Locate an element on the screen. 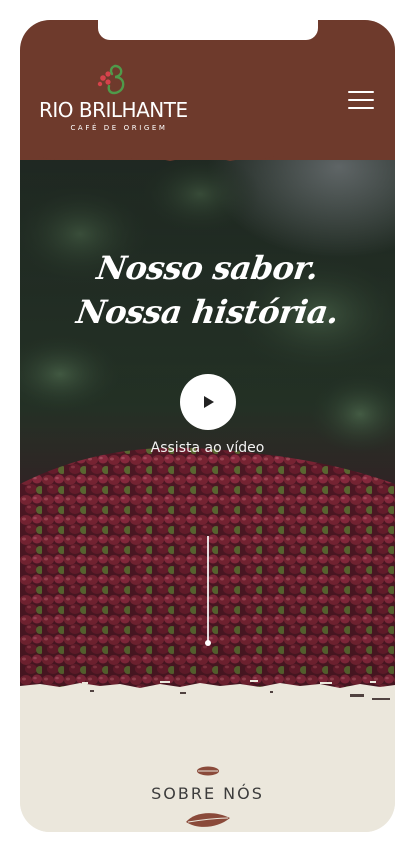 Image resolution: width=415 pixels, height=852 pixels. hero-title: Nosso sabor. Nossa história. is located at coordinates (207, 290).